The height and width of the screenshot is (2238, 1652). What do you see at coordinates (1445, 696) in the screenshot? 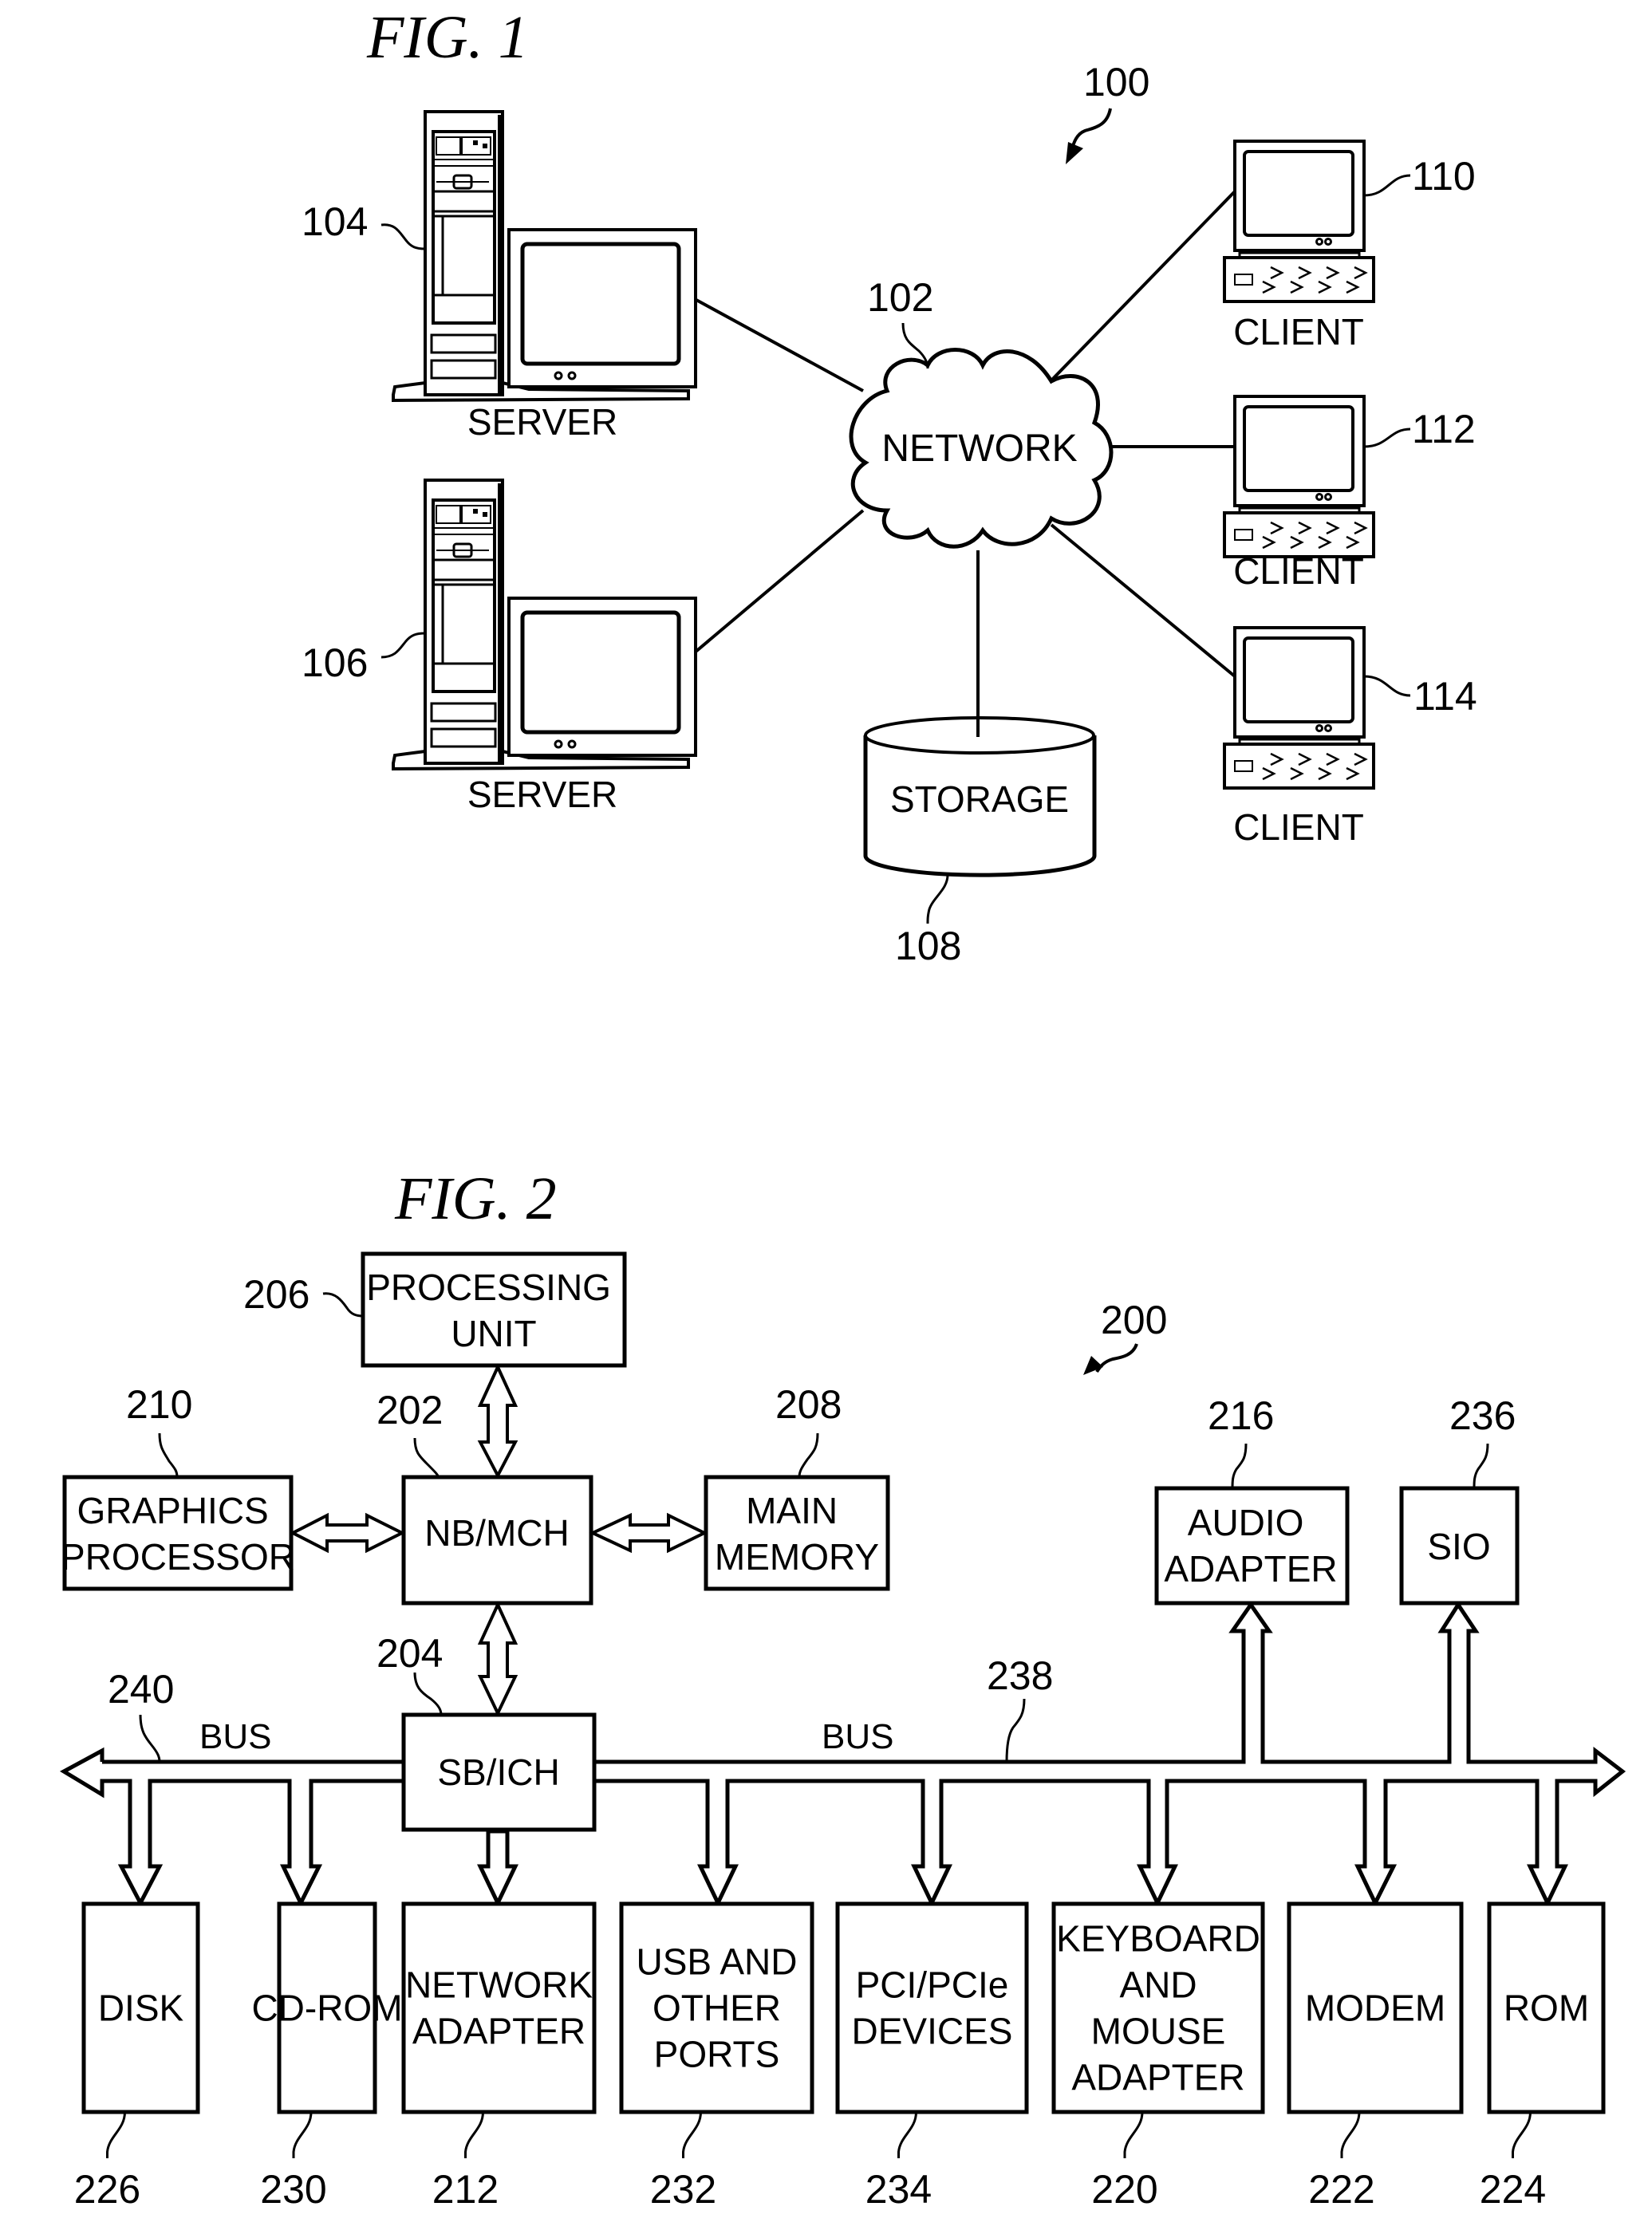
I see `client-ref: 114` at bounding box center [1445, 696].